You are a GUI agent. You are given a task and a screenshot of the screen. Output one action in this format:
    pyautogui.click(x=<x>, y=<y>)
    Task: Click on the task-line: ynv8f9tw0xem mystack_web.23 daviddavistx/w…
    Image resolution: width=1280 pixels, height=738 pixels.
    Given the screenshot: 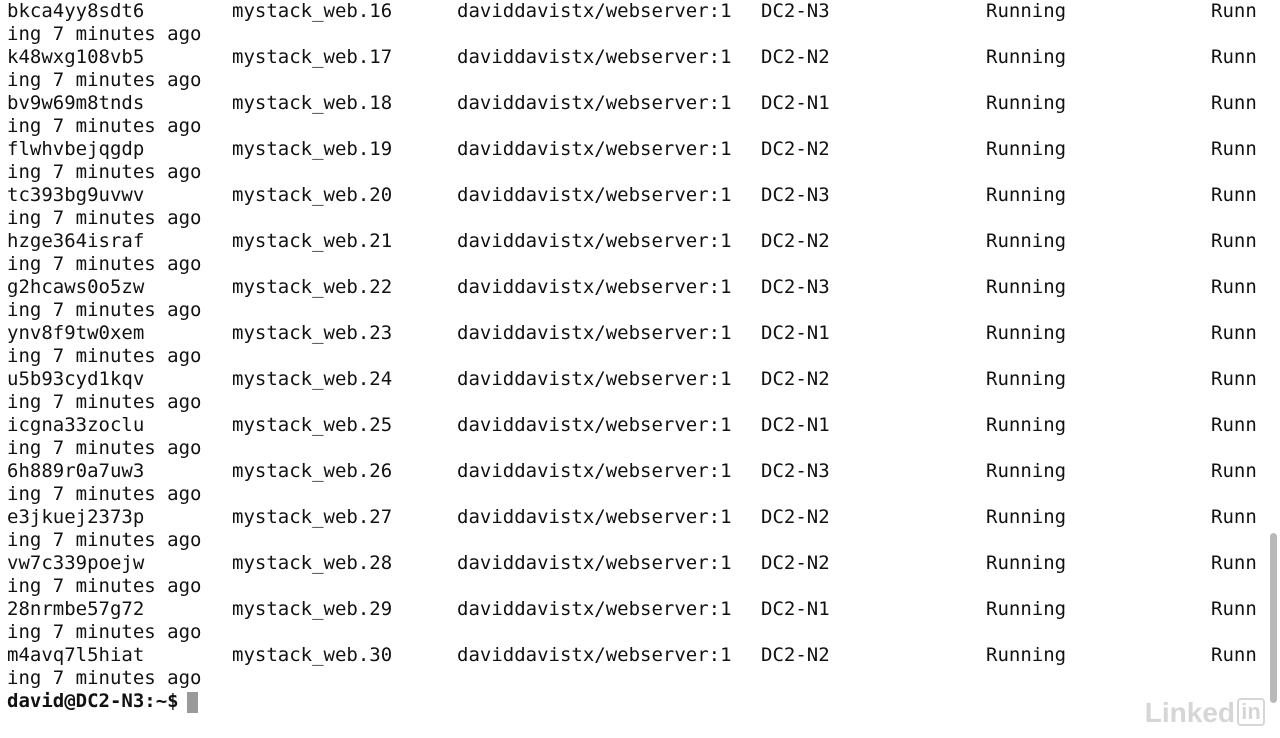 What is the action you would take?
    pyautogui.click(x=633, y=333)
    